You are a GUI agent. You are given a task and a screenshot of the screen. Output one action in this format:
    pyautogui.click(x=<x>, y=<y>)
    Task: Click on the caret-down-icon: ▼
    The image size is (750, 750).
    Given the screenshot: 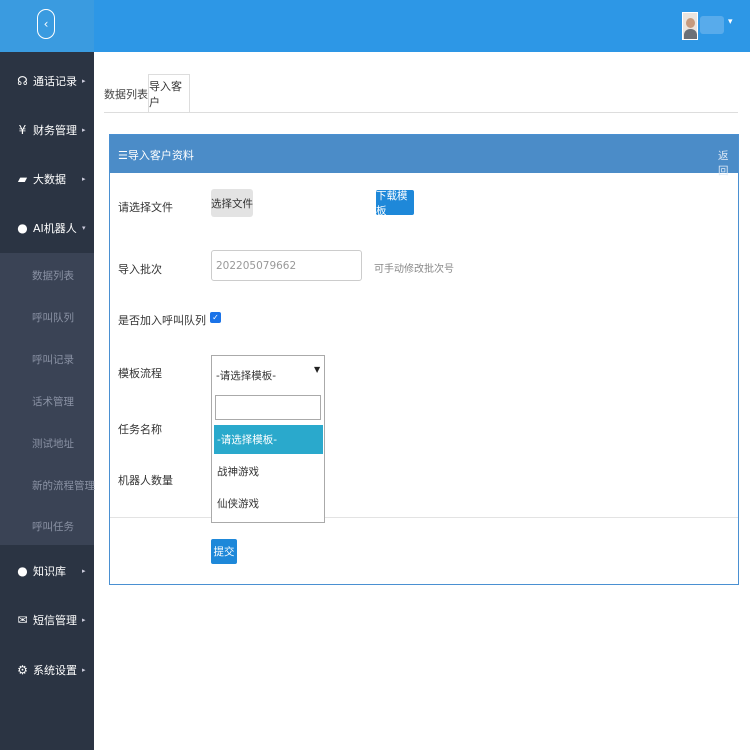 What is the action you would take?
    pyautogui.click(x=317, y=369)
    